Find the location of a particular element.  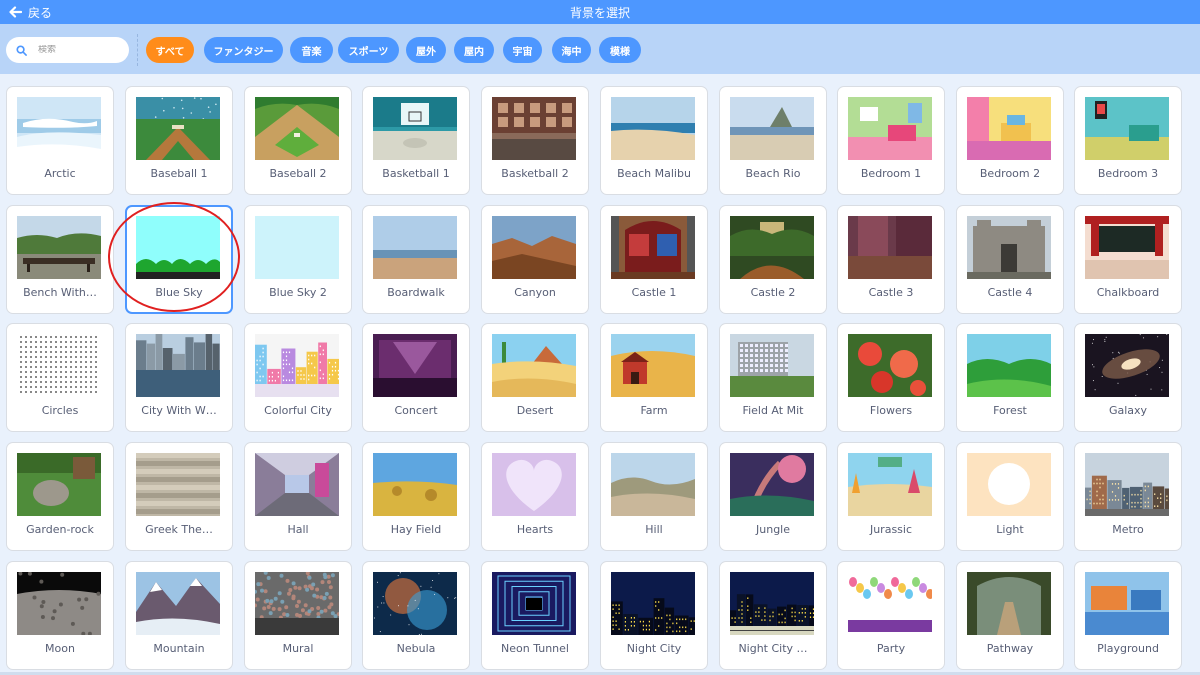

backdrop-card: Castle 2 is located at coordinates (773, 259).